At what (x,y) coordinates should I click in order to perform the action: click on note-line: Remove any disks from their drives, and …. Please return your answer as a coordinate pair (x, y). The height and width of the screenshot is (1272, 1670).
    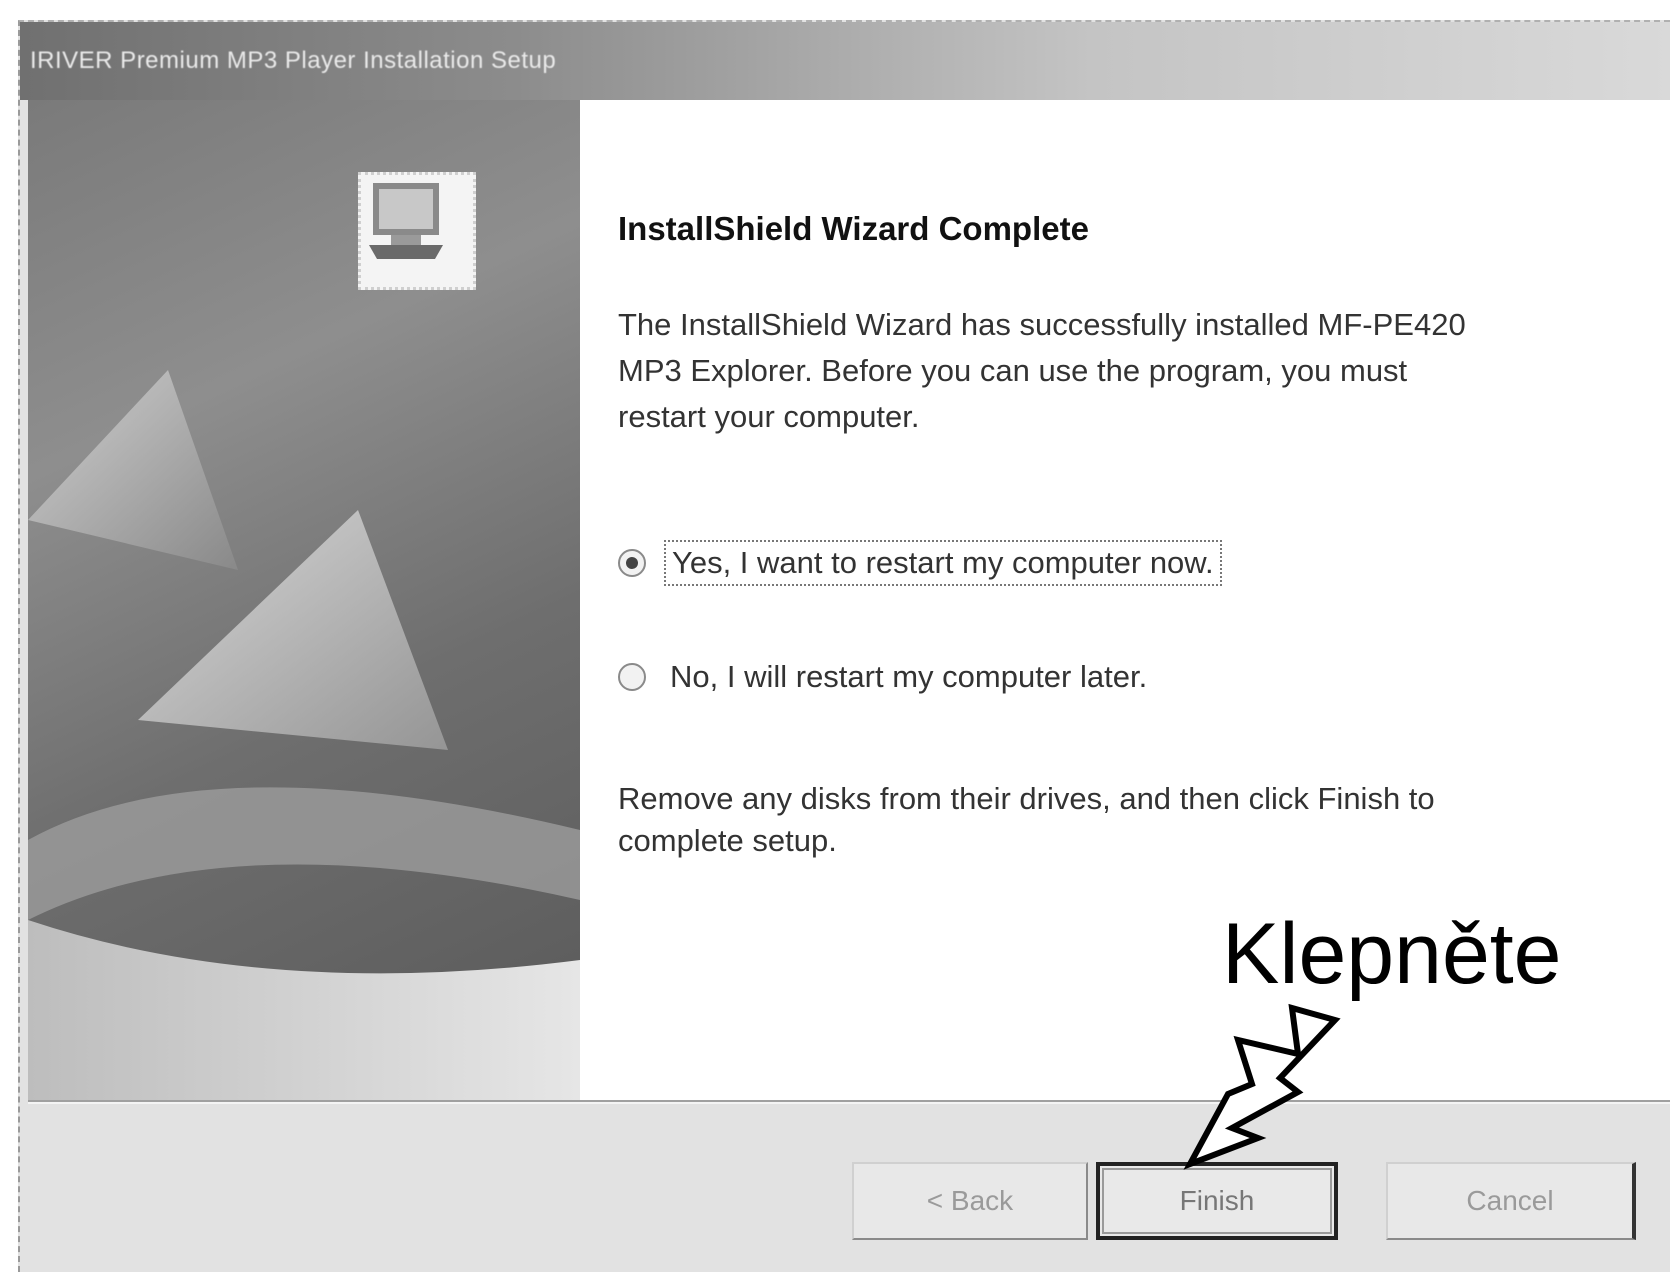
    Looking at the image, I should click on (1026, 798).